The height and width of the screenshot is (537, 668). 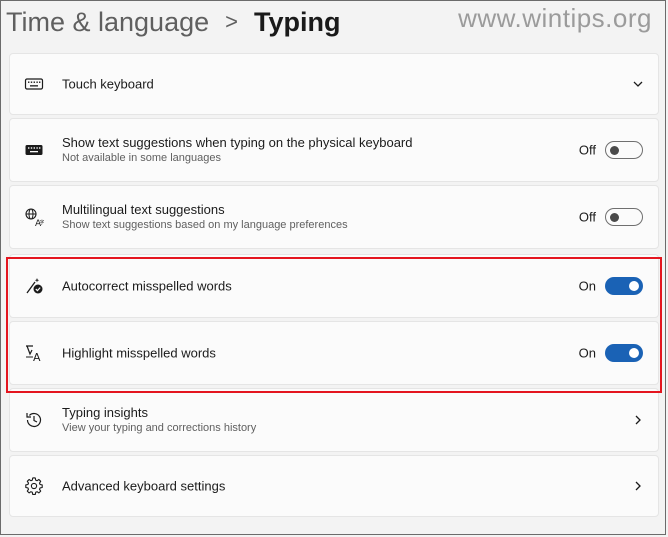 I want to click on language-icon: A字, so click(x=34, y=217).